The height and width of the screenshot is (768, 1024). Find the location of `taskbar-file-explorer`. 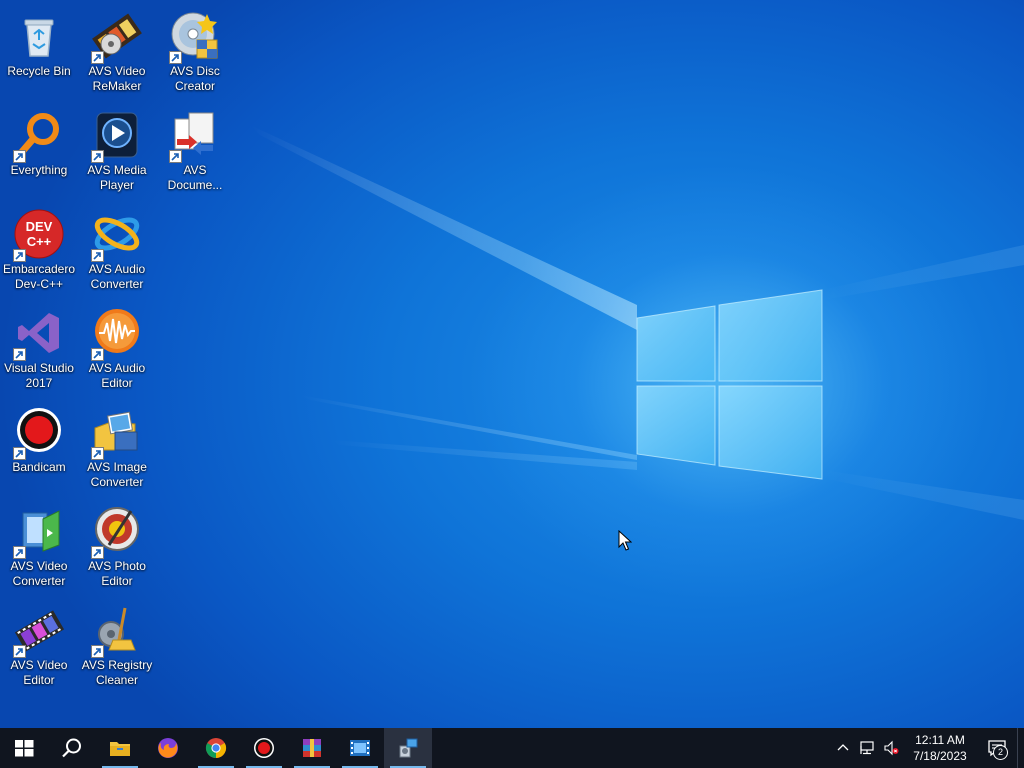

taskbar-file-explorer is located at coordinates (120, 748).